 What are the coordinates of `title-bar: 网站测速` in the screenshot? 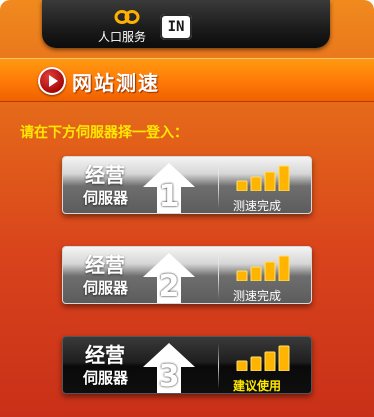 It's located at (187, 80).